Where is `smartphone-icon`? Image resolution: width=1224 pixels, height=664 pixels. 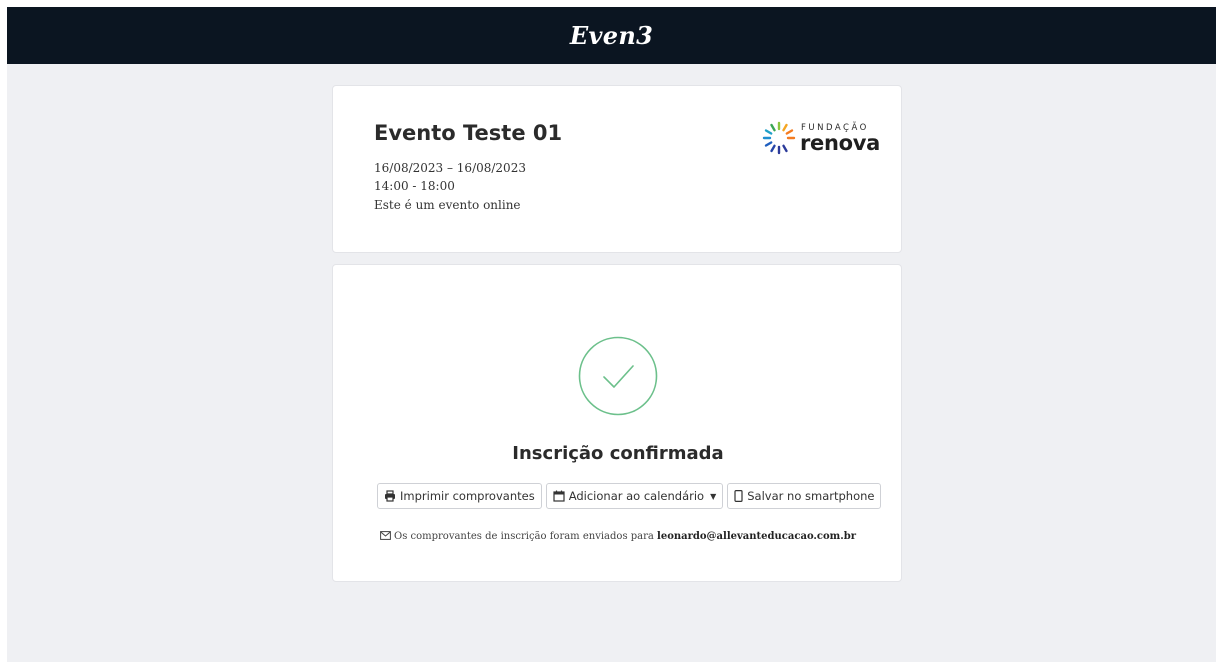 smartphone-icon is located at coordinates (738, 496).